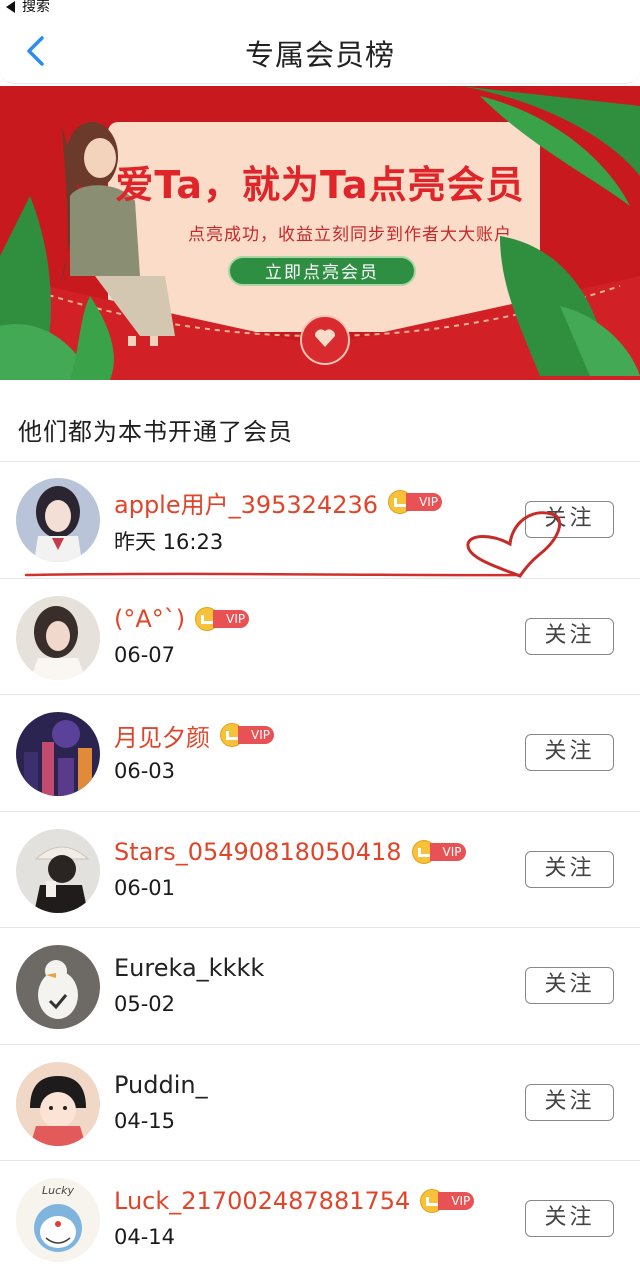 The image size is (640, 1274). What do you see at coordinates (145, 1237) in the screenshot?
I see `member-time: 04-14` at bounding box center [145, 1237].